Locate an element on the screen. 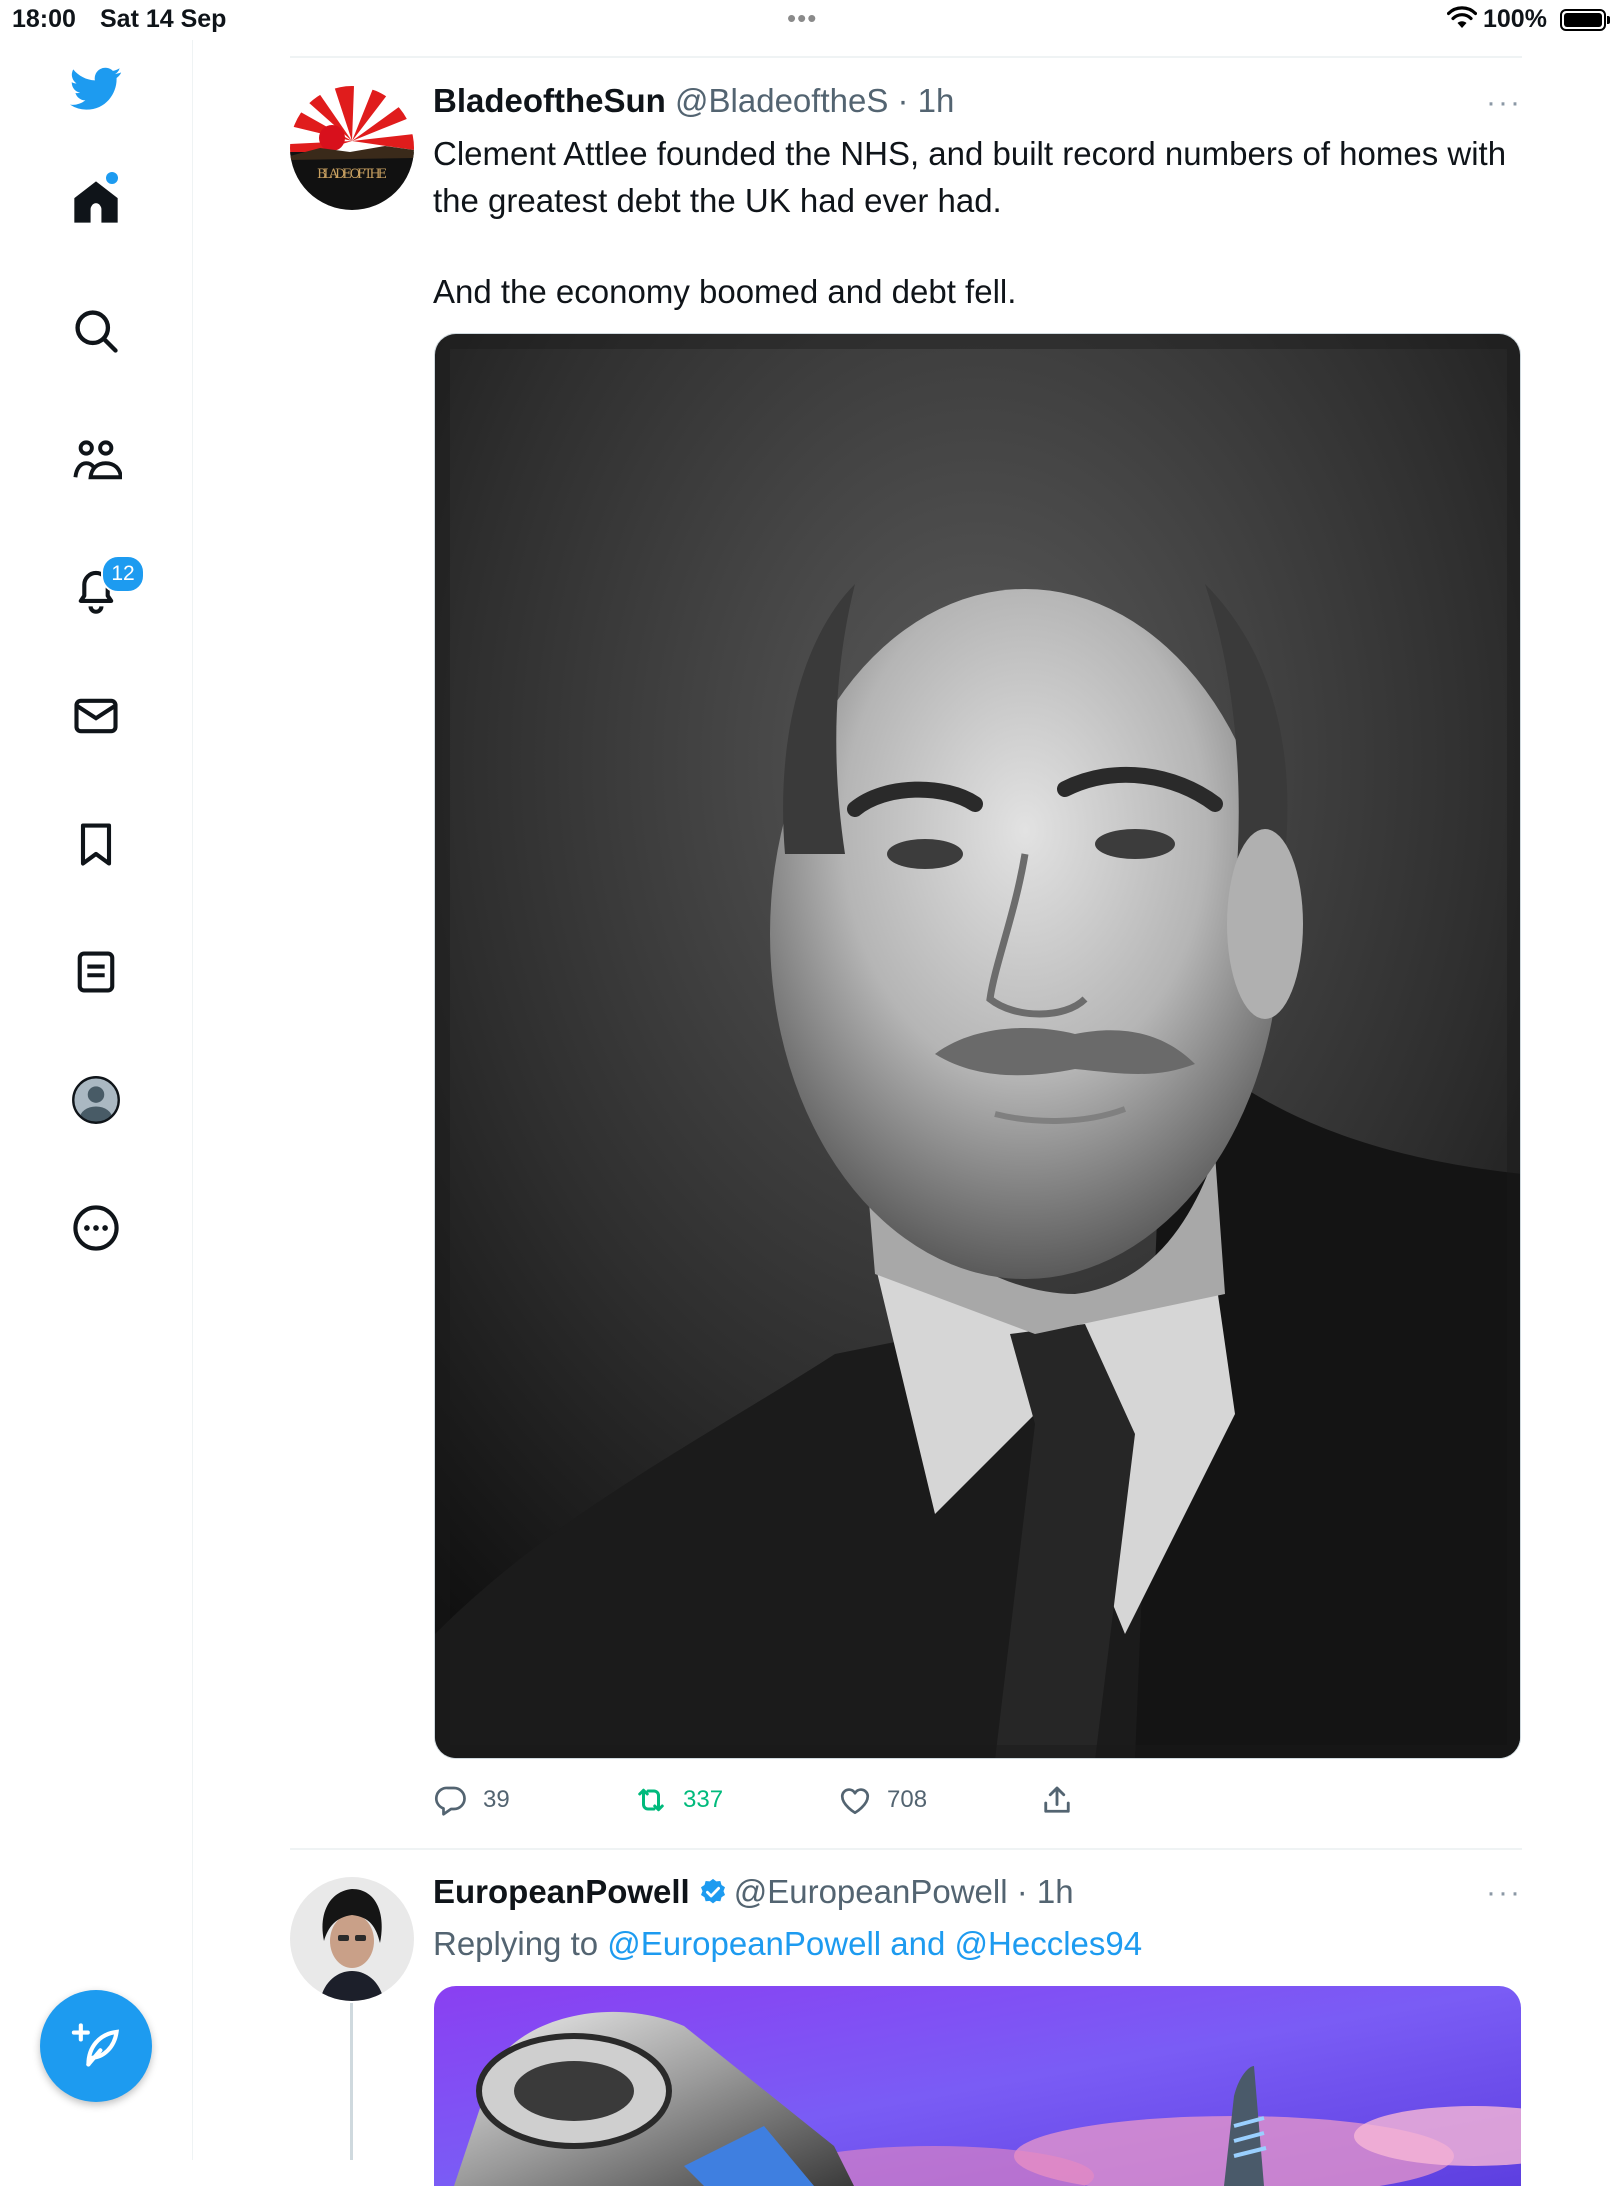 This screenshot has height=2186, width=1620. retweet-icon is located at coordinates (651, 1800).